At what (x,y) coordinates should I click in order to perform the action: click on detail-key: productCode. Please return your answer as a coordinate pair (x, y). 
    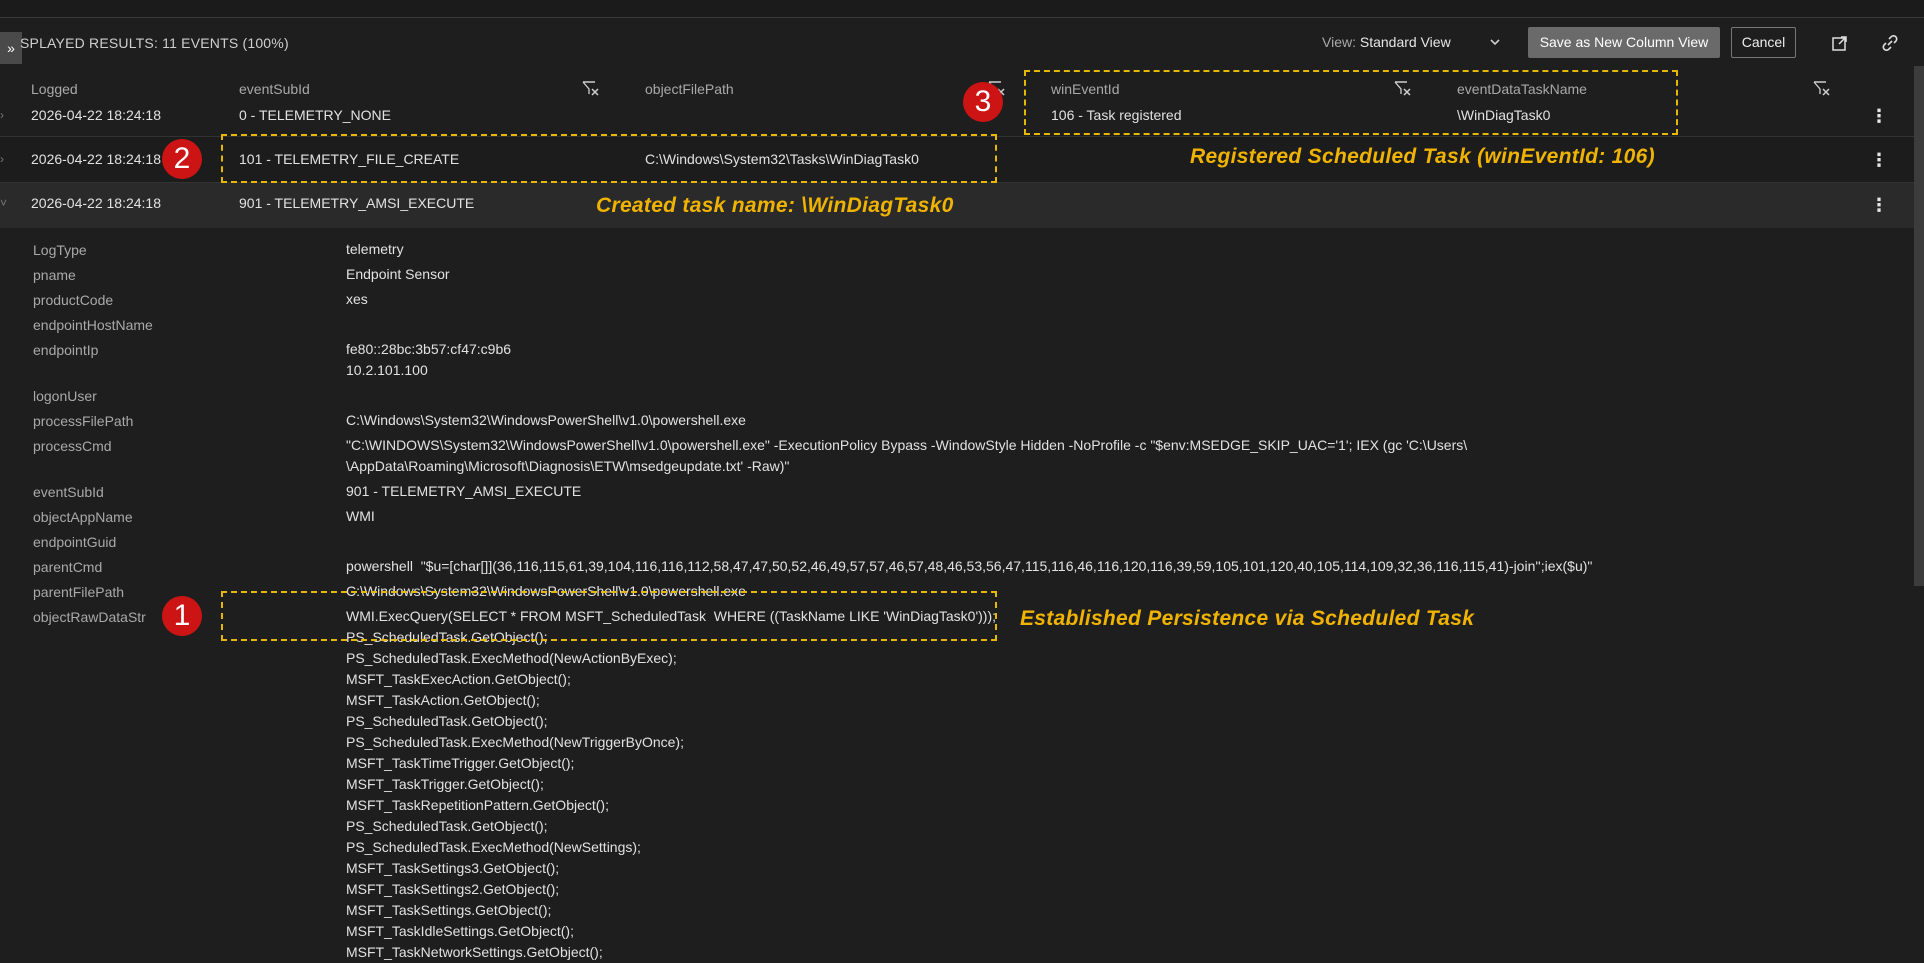
    Looking at the image, I should click on (73, 300).